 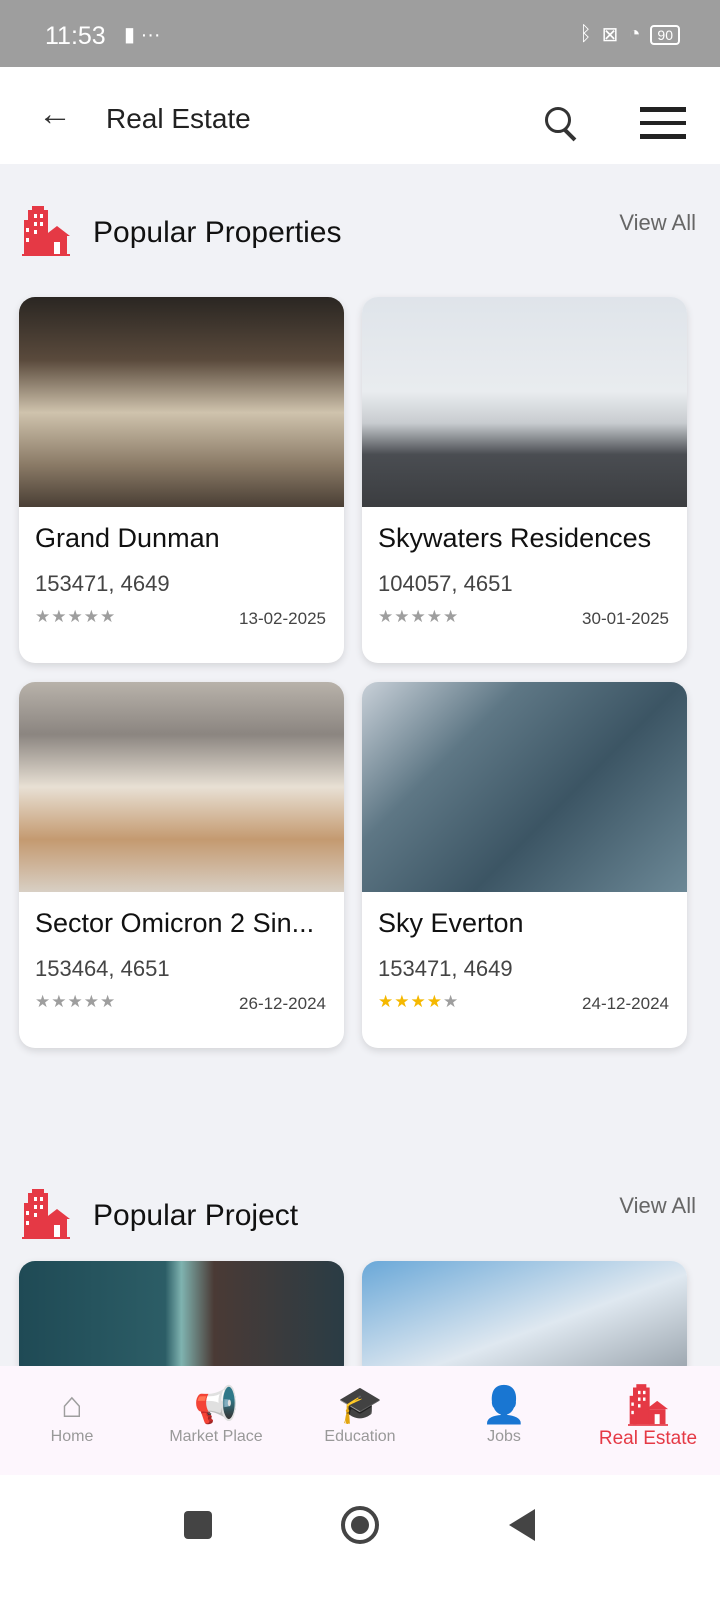 I want to click on property-code: 104057, 4651, so click(x=445, y=583).